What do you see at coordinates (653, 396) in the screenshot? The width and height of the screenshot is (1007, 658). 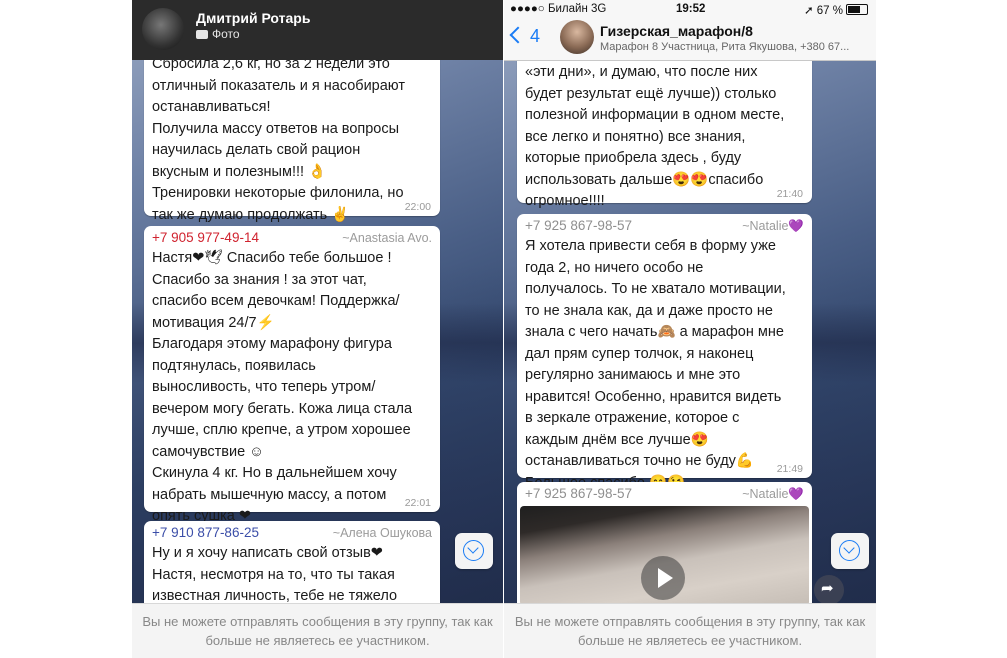 I see `message-line: нравится! Особенно, нравится видеть` at bounding box center [653, 396].